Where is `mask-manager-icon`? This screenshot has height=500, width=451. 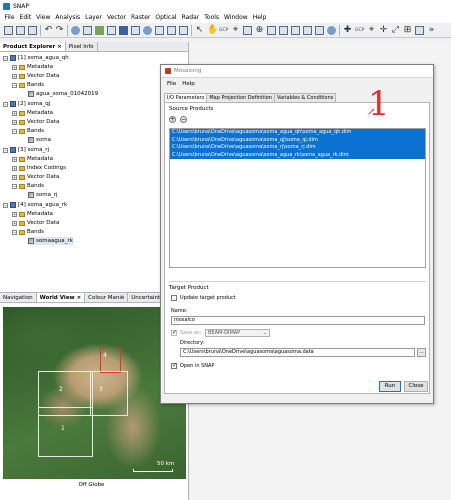 mask-manager-icon is located at coordinates (171, 30).